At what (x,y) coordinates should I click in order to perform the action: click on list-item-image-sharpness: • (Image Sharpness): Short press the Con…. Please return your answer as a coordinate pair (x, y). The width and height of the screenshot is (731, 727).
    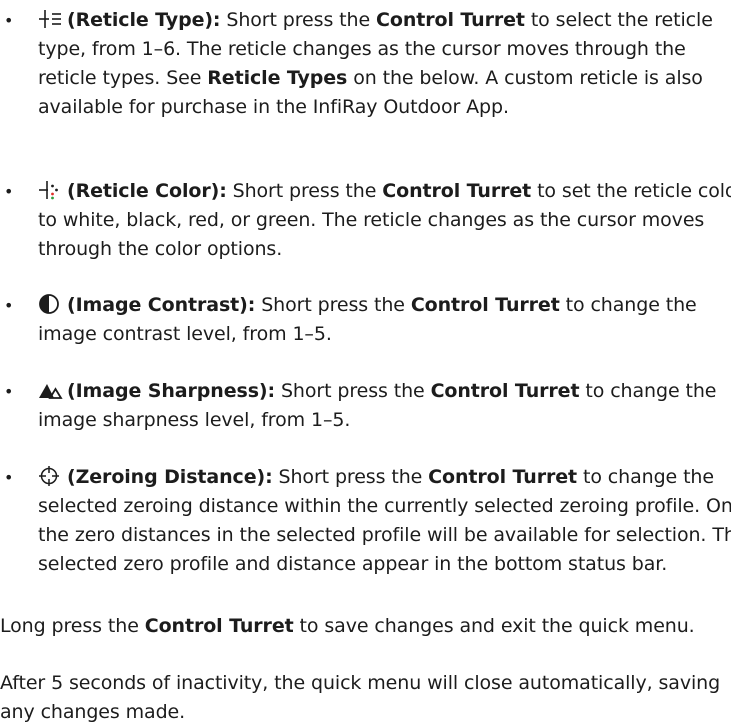
    Looking at the image, I should click on (365, 406).